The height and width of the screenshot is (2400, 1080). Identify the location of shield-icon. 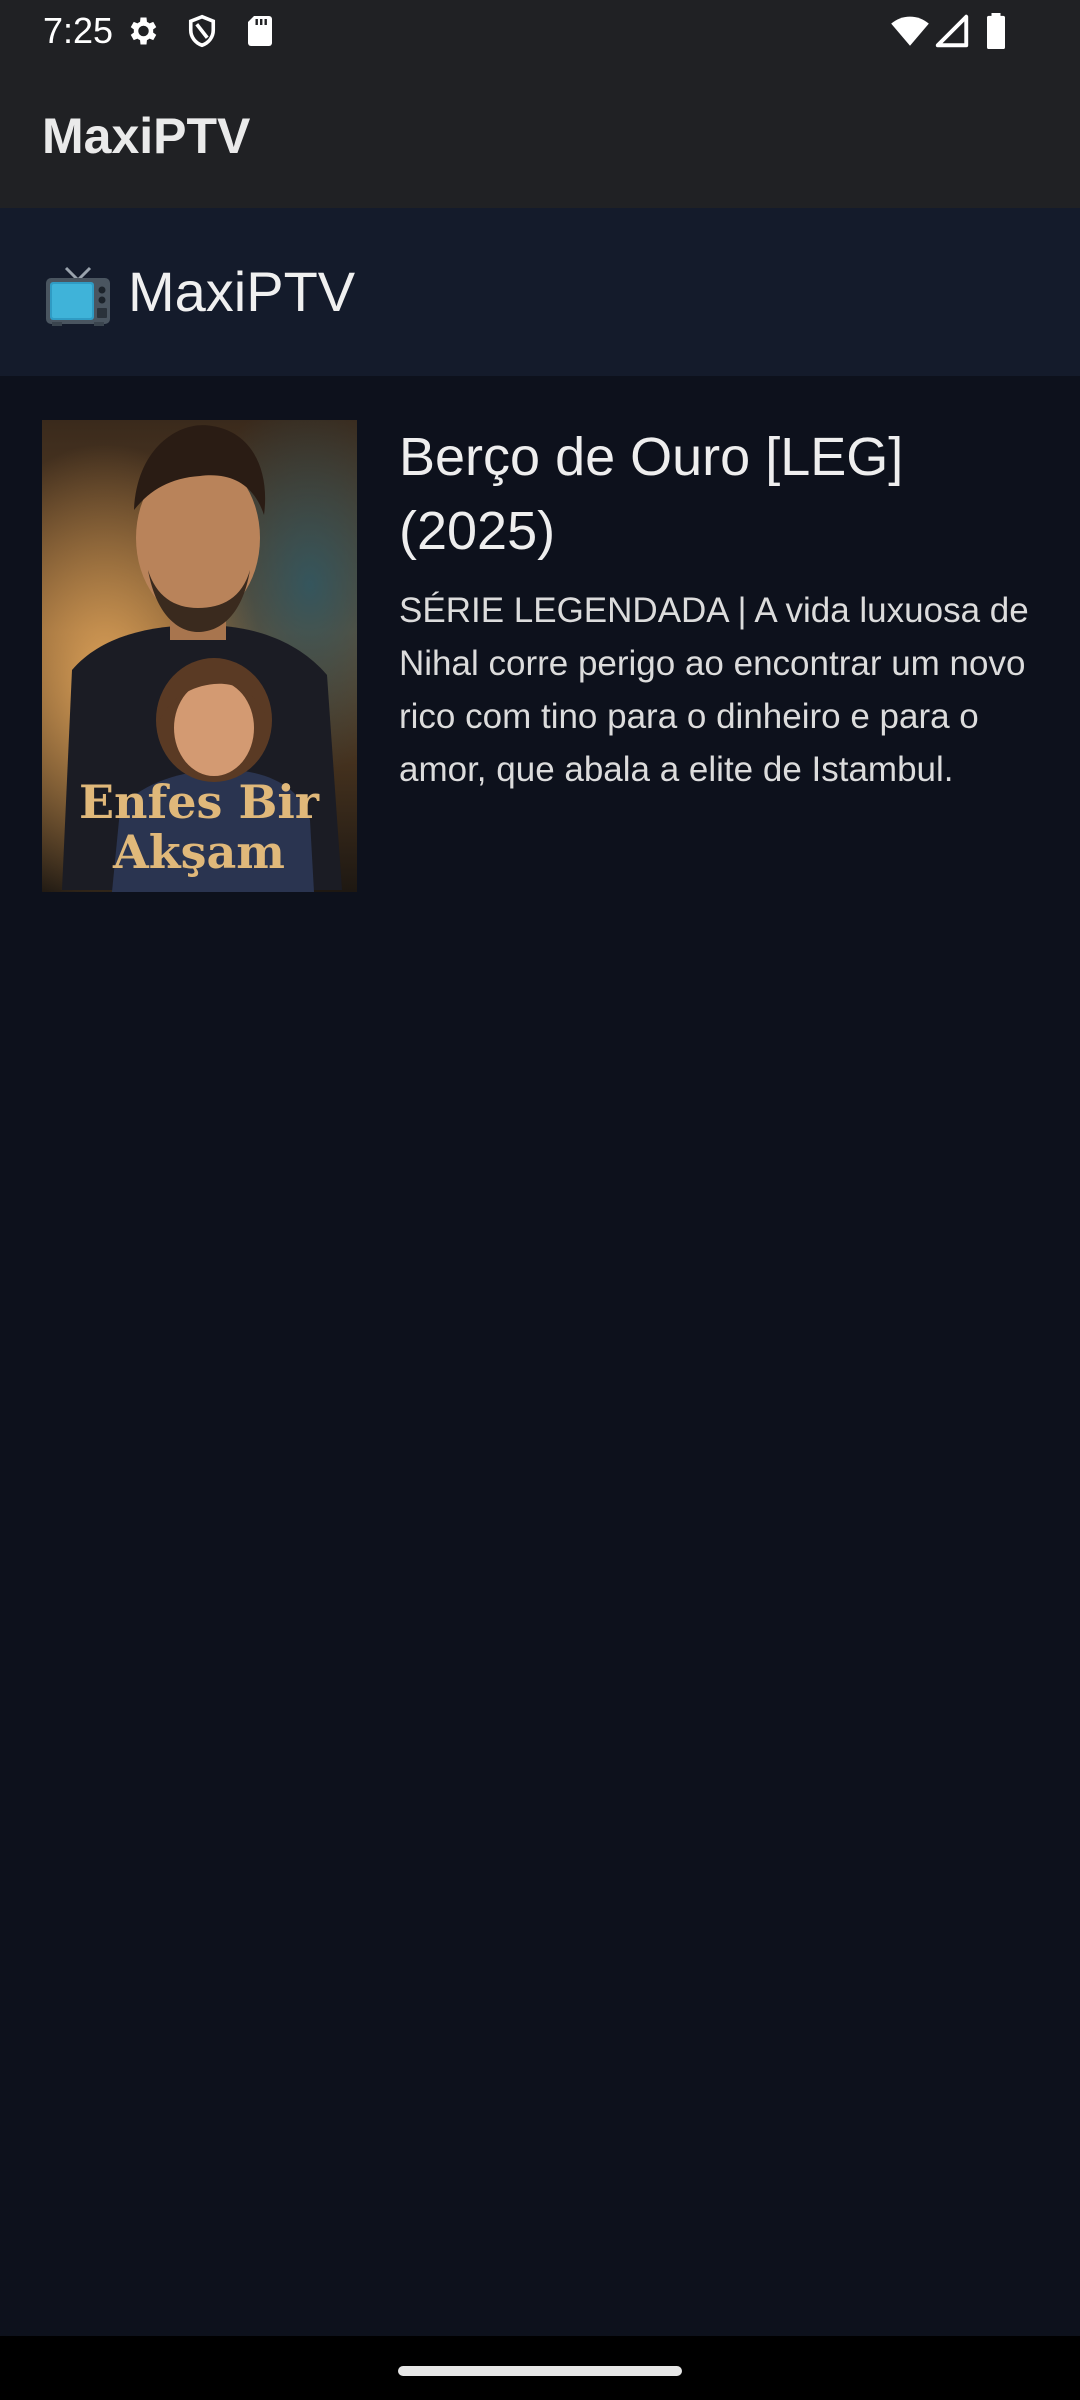
(202, 31).